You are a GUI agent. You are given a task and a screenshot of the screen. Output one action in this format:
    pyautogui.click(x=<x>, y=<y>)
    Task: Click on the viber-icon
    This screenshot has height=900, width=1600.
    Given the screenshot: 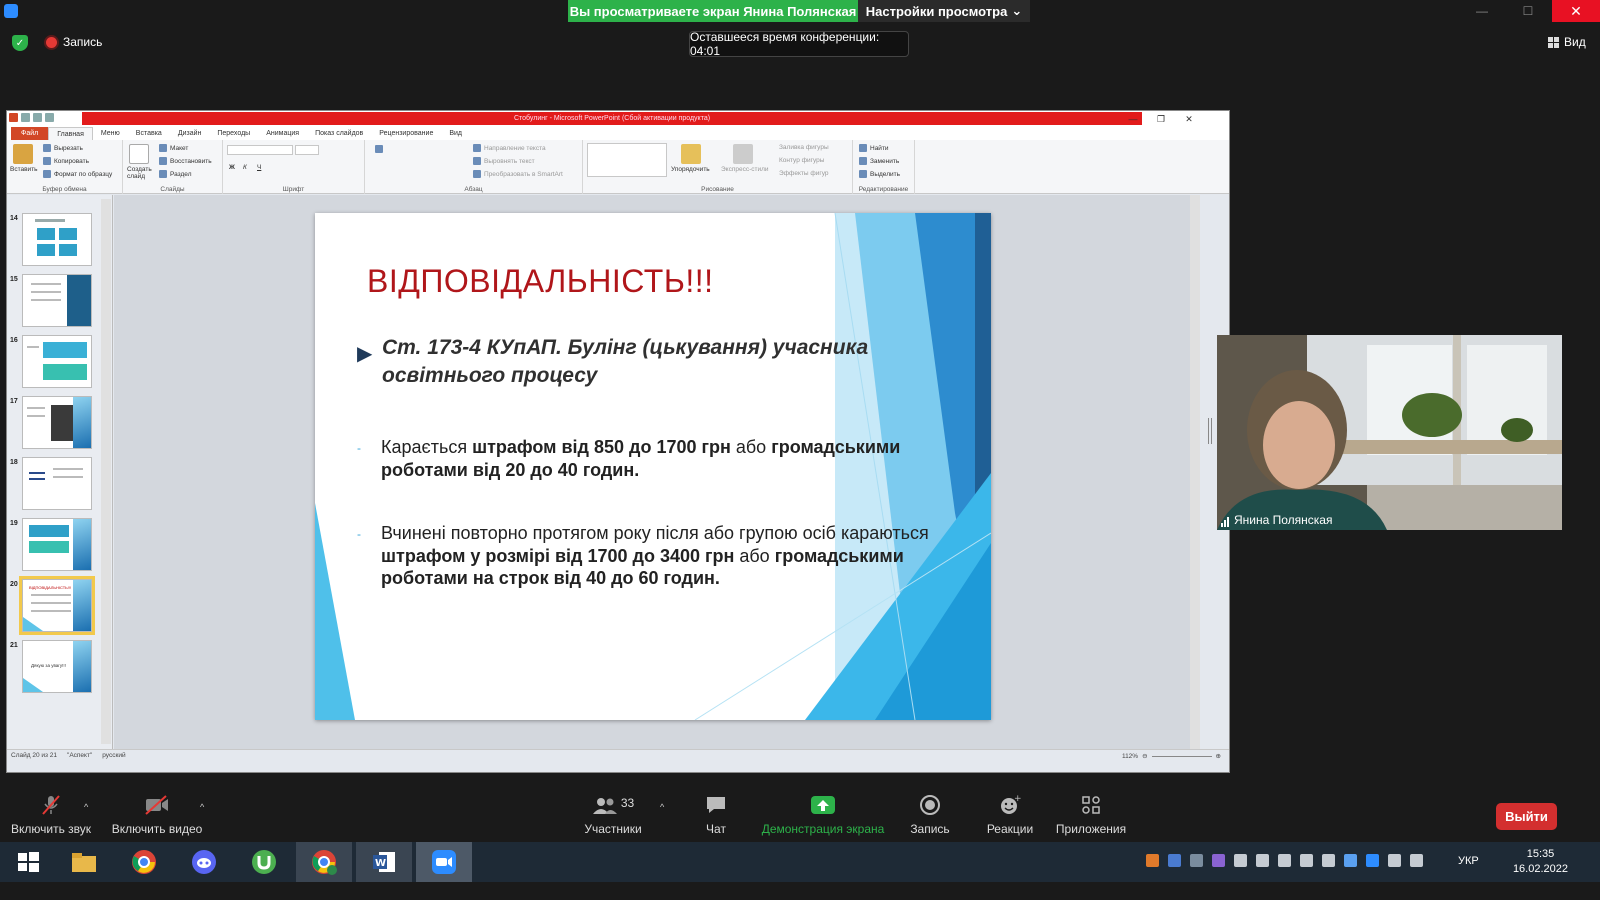 What is the action you would take?
    pyautogui.click(x=1218, y=860)
    